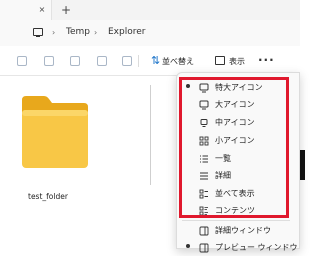  I want to click on menu-item-label: 詳細ウィンドウ, so click(243, 230).